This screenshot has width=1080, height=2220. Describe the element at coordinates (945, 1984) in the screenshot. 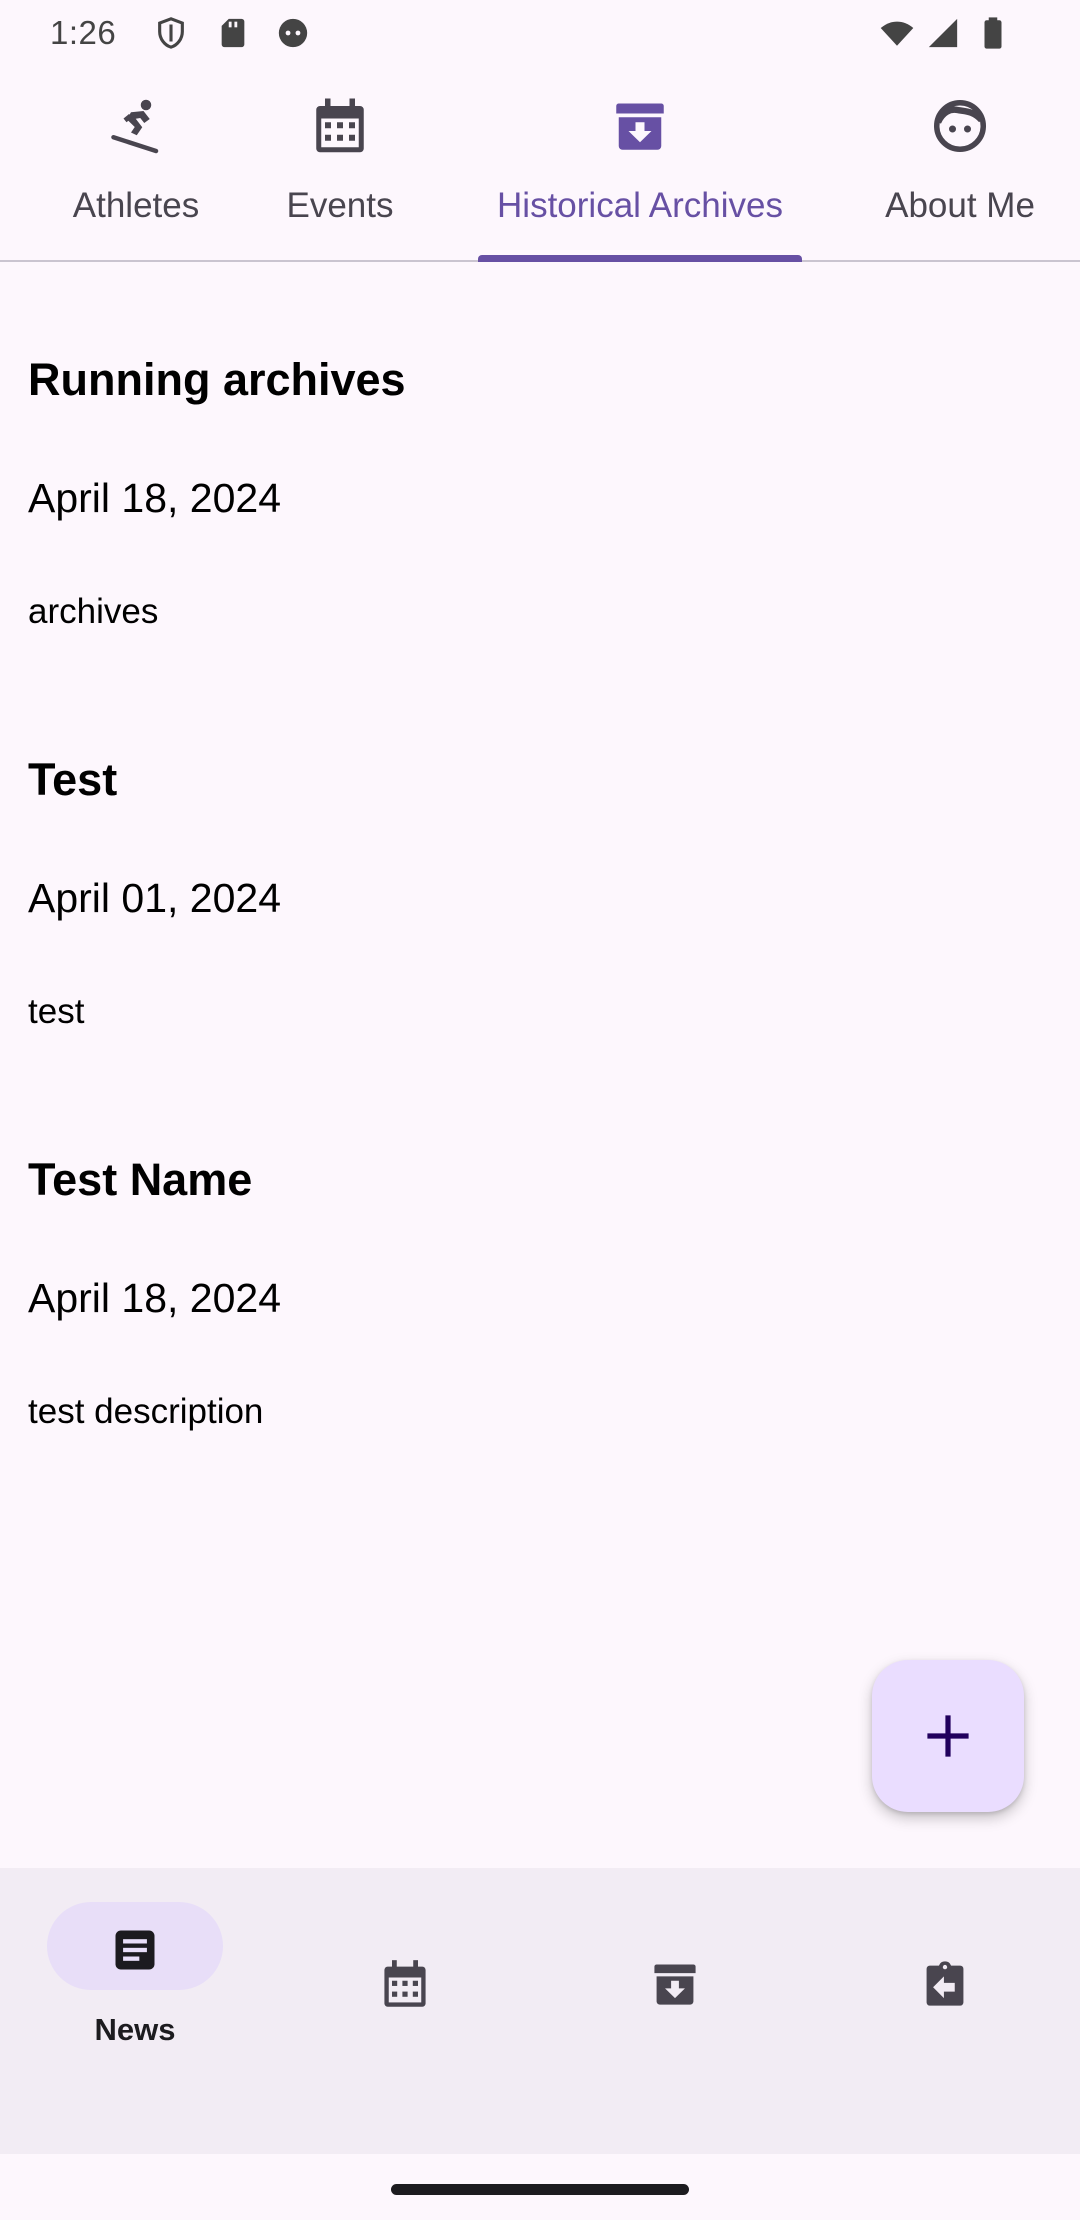

I see `assignment-return-icon` at that location.